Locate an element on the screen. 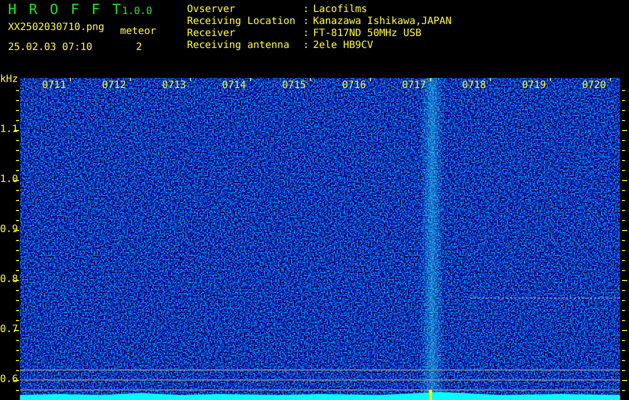 This screenshot has width=629, height=400. file-name: XX2502030710.png is located at coordinates (57, 28).